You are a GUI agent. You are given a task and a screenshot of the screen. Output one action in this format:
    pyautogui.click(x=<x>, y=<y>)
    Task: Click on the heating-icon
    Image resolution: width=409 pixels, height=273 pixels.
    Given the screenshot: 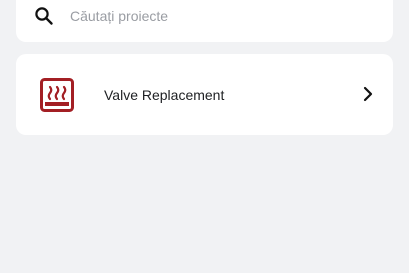 What is the action you would take?
    pyautogui.click(x=57, y=95)
    